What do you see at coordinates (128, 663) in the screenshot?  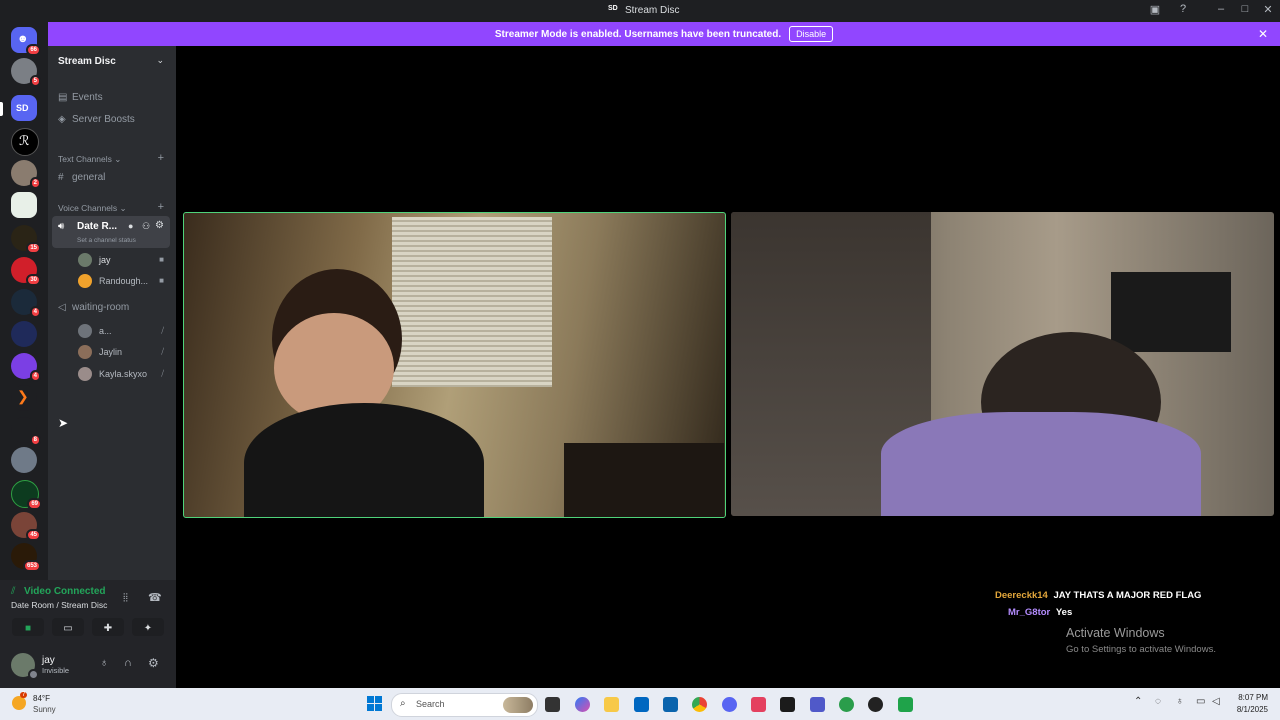 I see `headphones-icon: ∩` at bounding box center [128, 663].